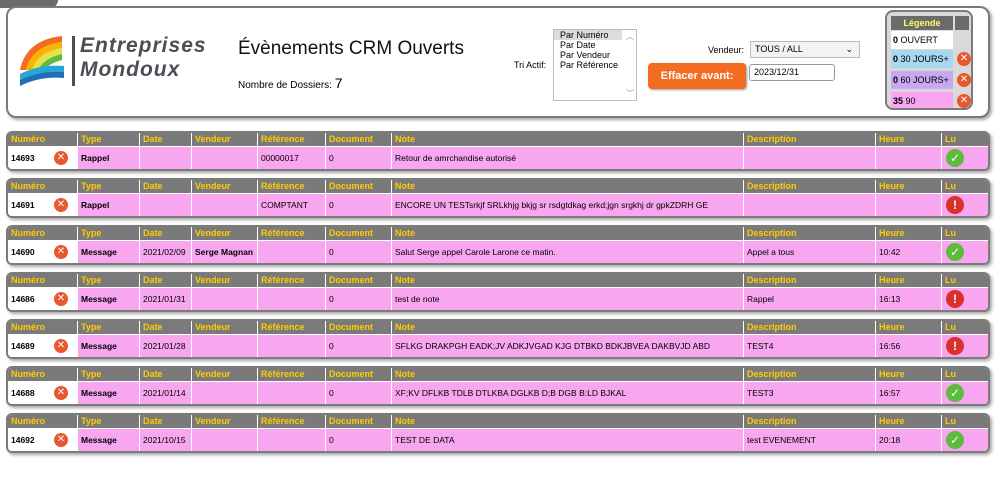 The image size is (1000, 479). Describe the element at coordinates (792, 72) in the screenshot. I see `clear-before-date-input: 2023/12/31` at that location.